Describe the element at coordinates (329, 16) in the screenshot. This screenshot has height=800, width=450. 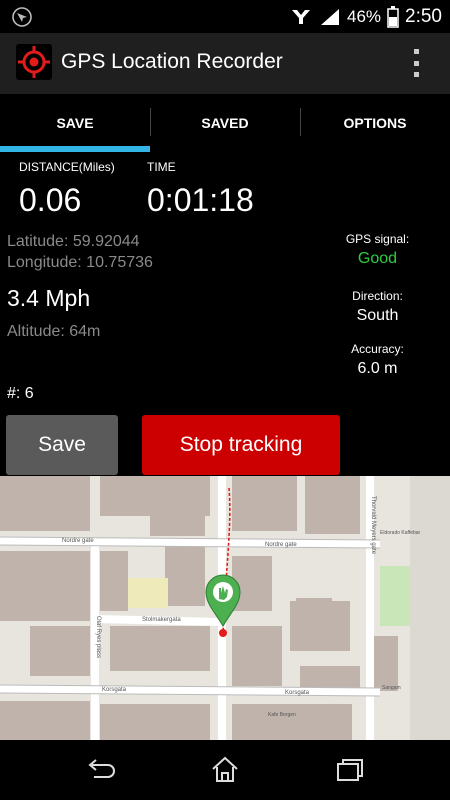
I see `signal-icon` at that location.